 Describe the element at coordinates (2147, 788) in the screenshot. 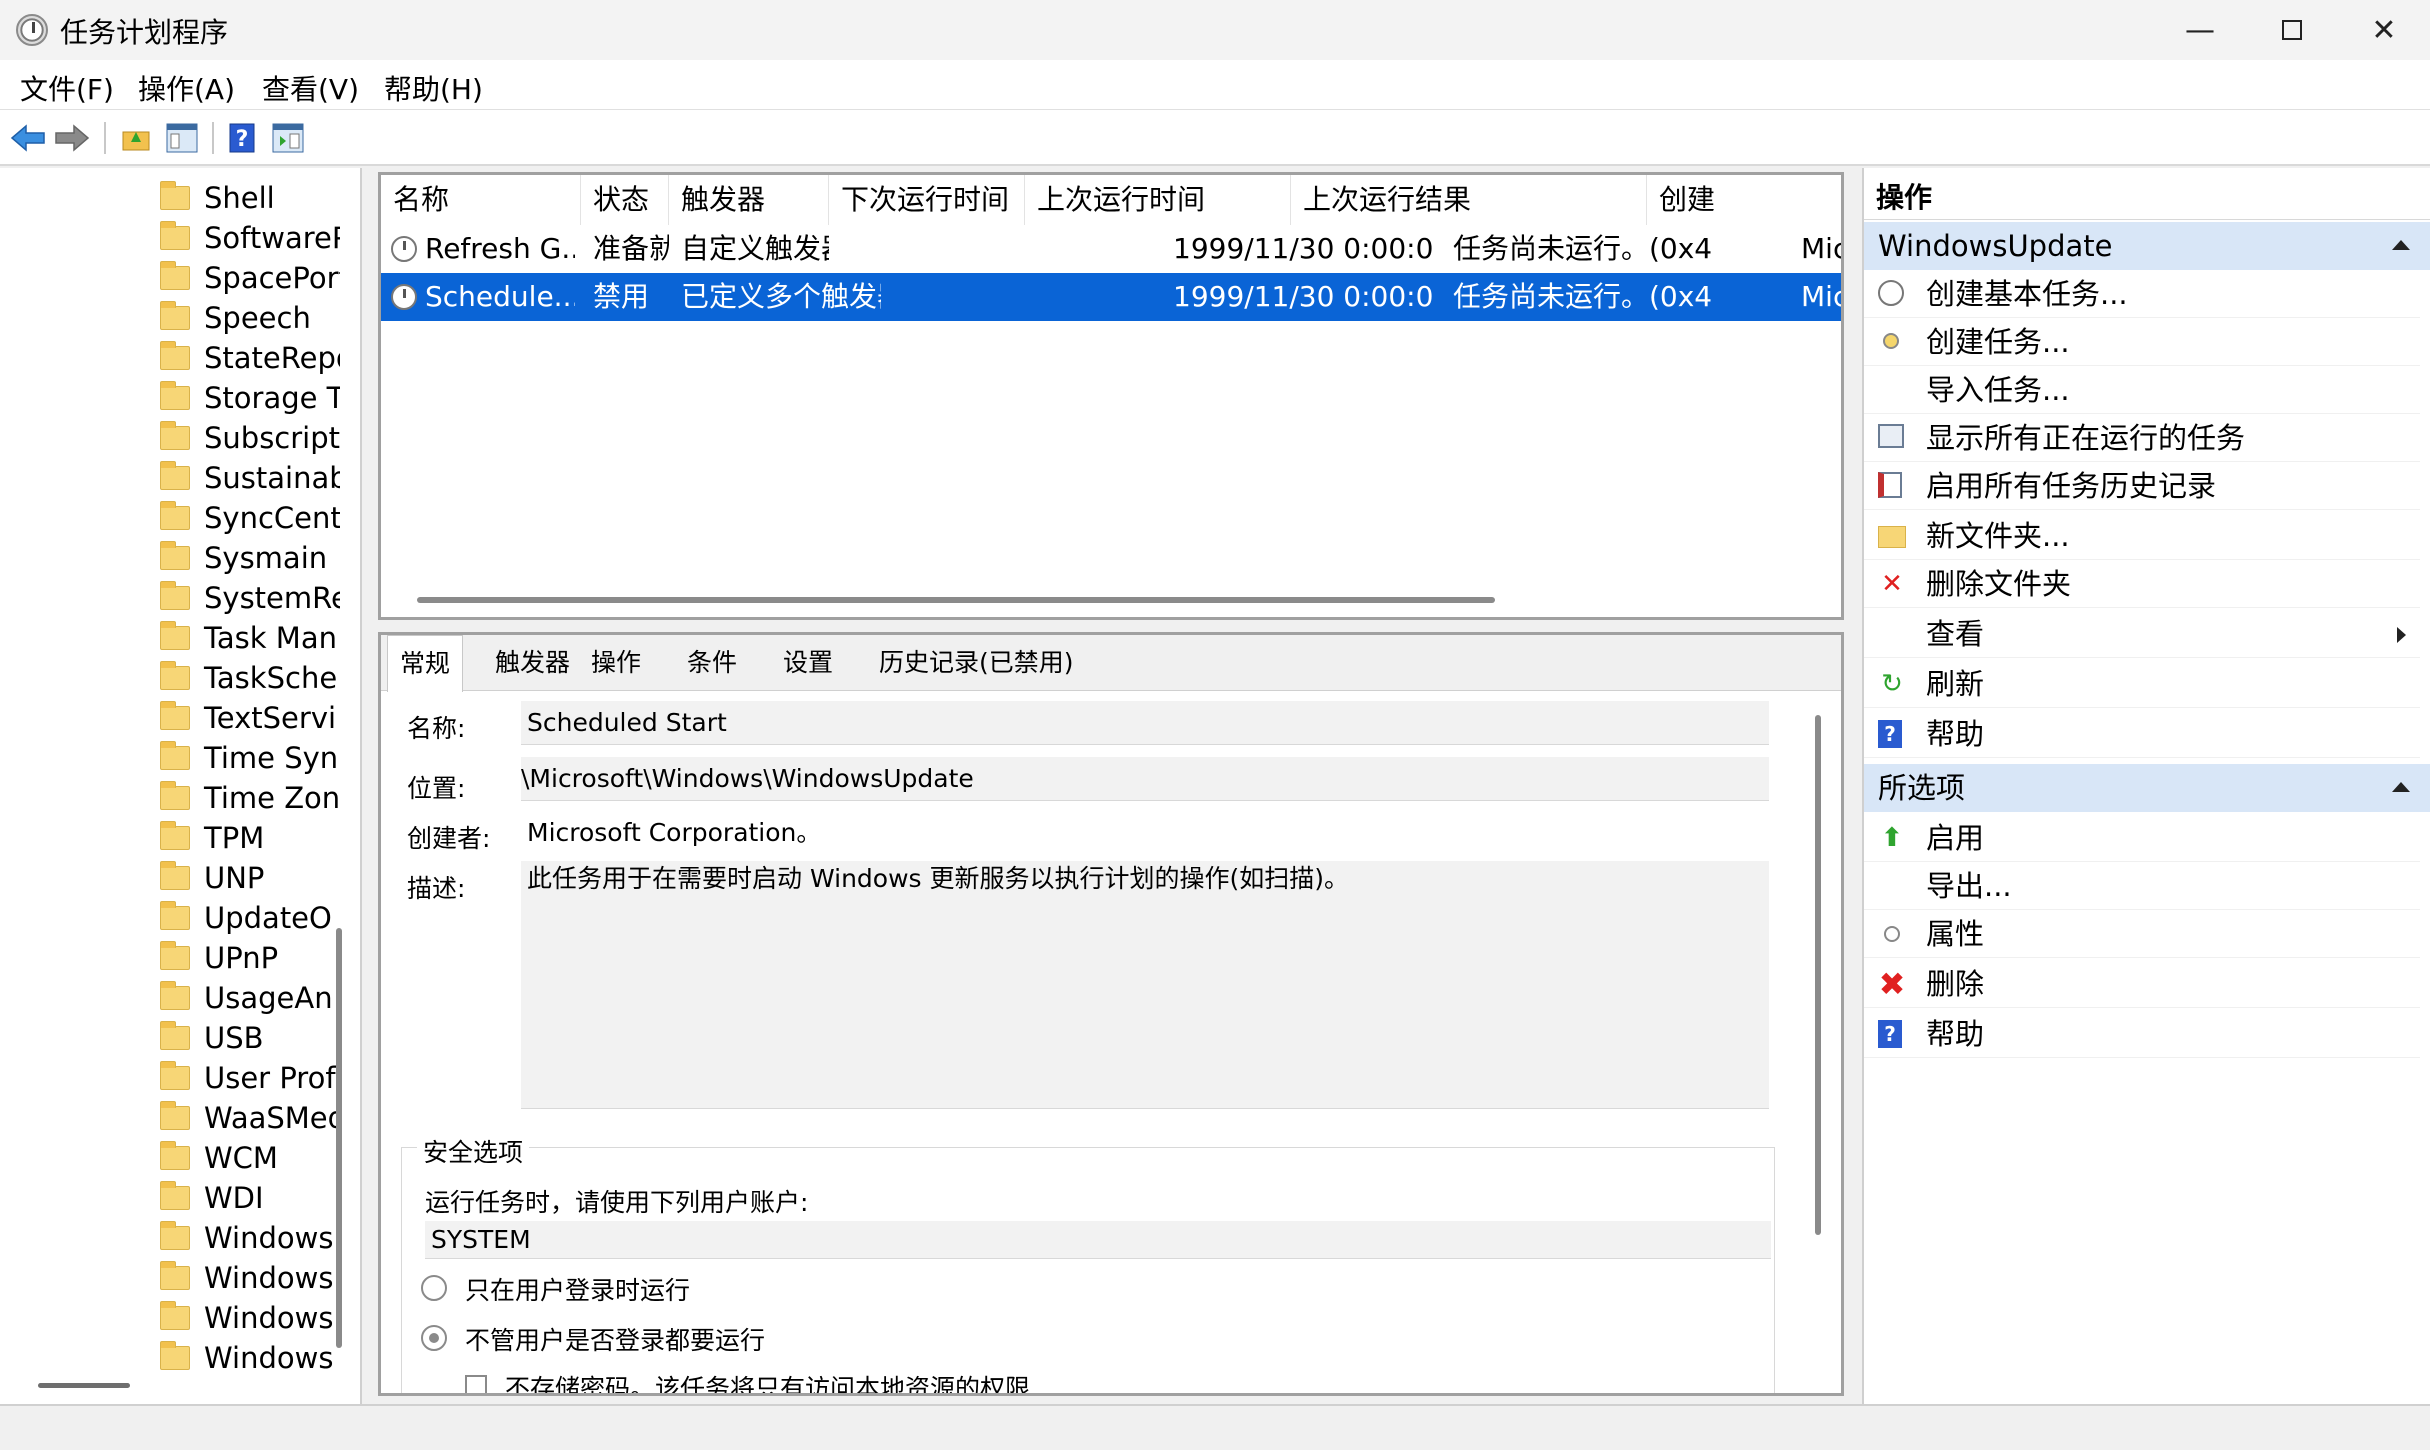

I see `actions-section-selected-item: 所选项` at that location.